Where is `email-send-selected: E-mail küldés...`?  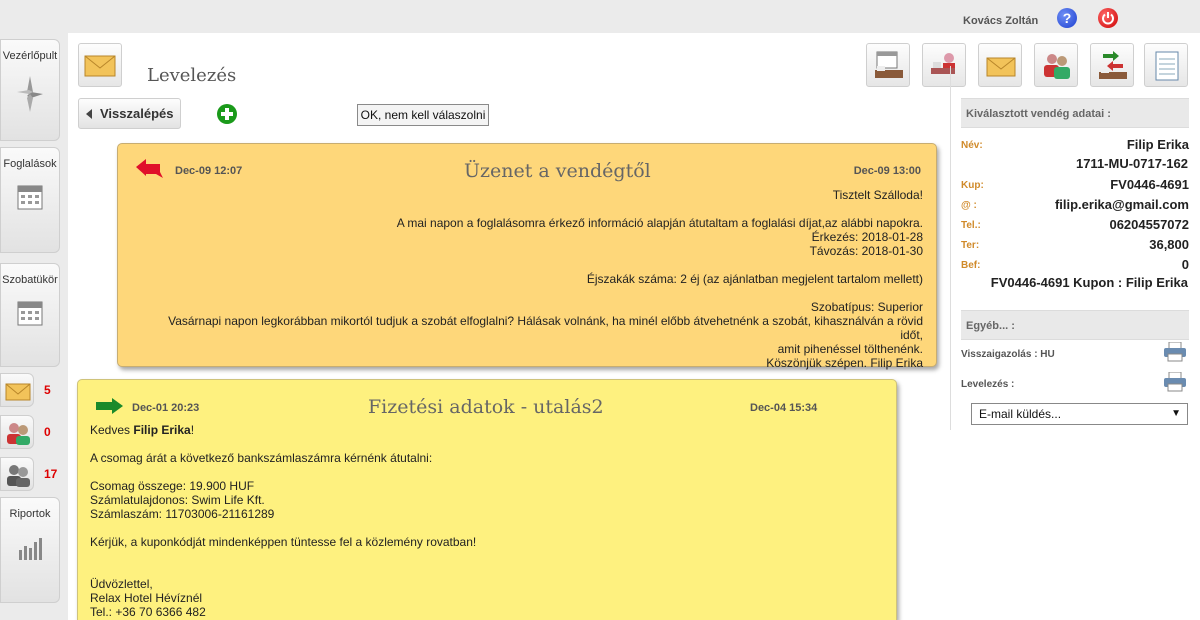
email-send-selected: E-mail küldés... is located at coordinates (1020, 414).